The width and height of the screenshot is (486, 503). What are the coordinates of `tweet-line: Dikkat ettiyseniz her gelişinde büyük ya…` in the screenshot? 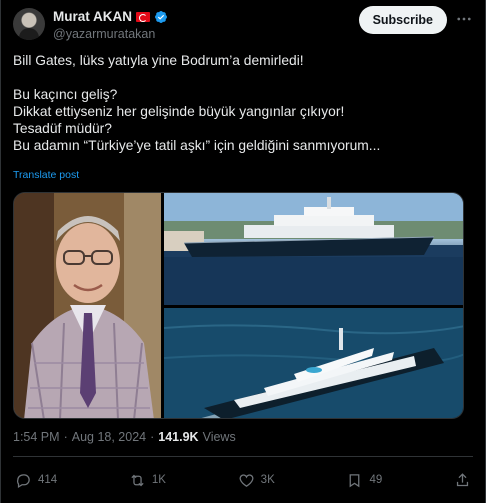 It's located at (179, 111).